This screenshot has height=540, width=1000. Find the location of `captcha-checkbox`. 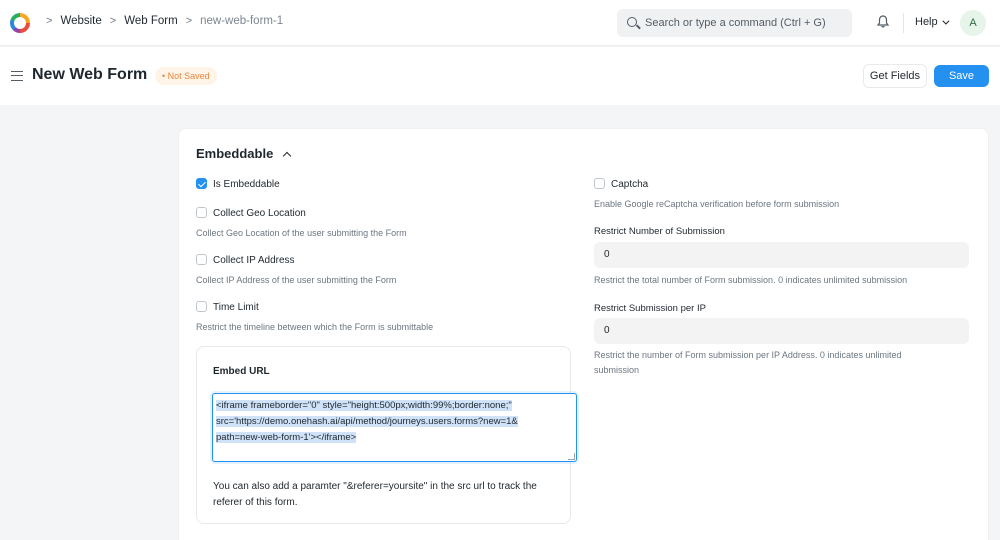

captcha-checkbox is located at coordinates (599, 183).